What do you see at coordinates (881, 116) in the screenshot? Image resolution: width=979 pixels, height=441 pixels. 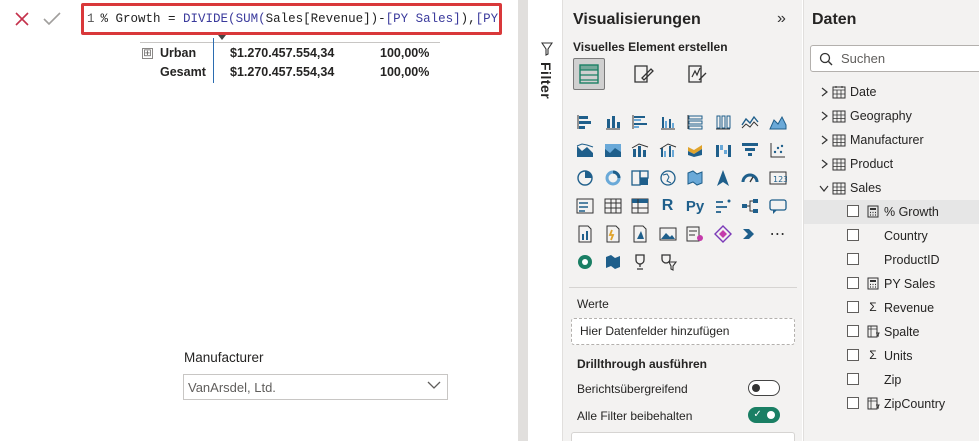 I see `table-name: Geography` at bounding box center [881, 116].